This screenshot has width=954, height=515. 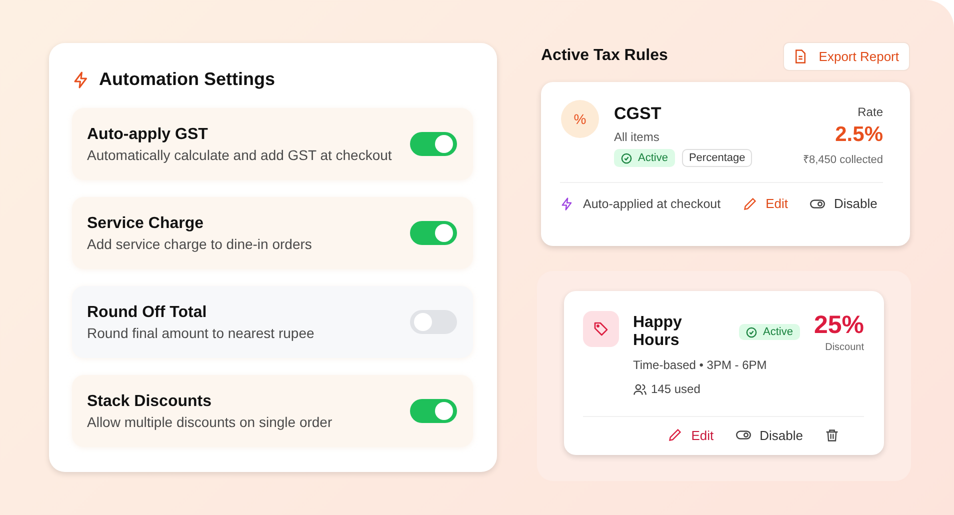 I want to click on auto-apply-note: Auto-applied at checkout, so click(x=652, y=203).